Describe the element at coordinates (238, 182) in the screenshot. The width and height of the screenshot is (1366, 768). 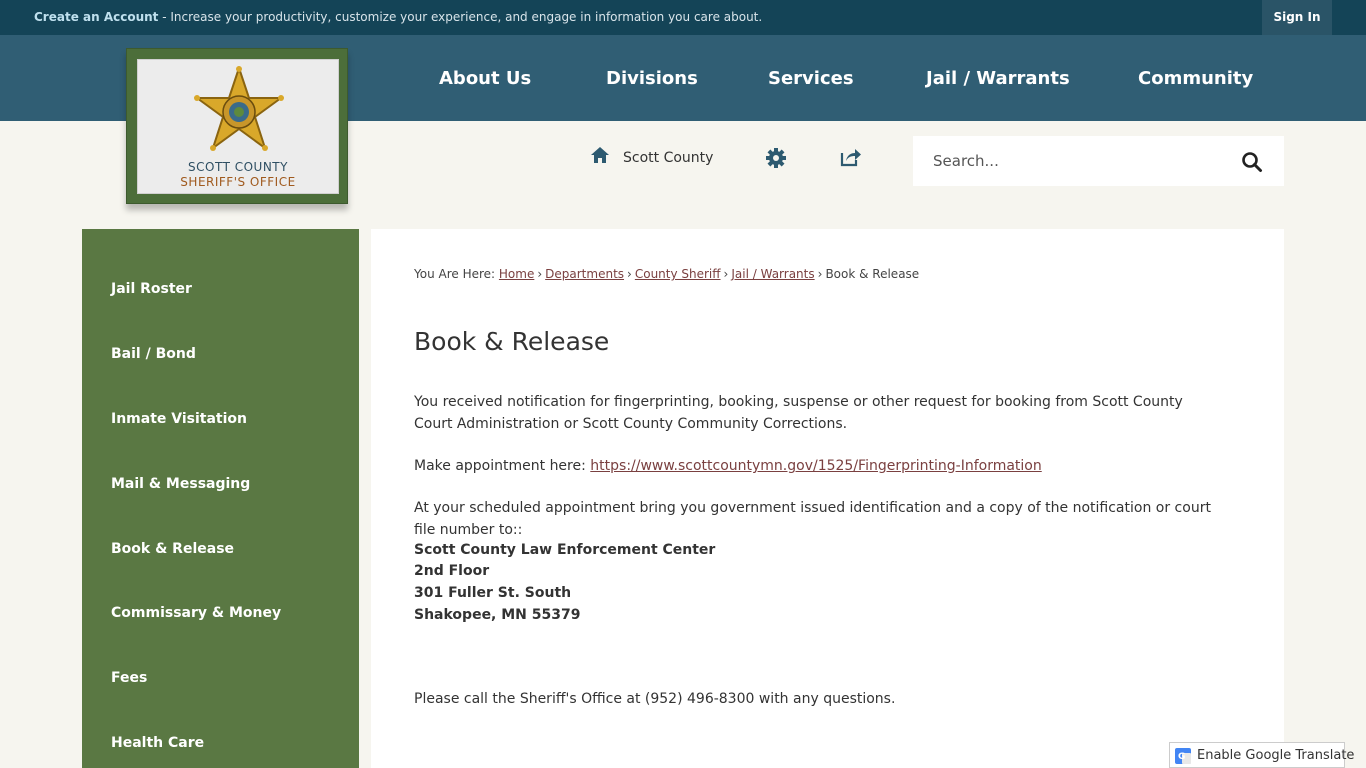
I see `logo-text-office: SHERIFF'S OFFICE` at that location.